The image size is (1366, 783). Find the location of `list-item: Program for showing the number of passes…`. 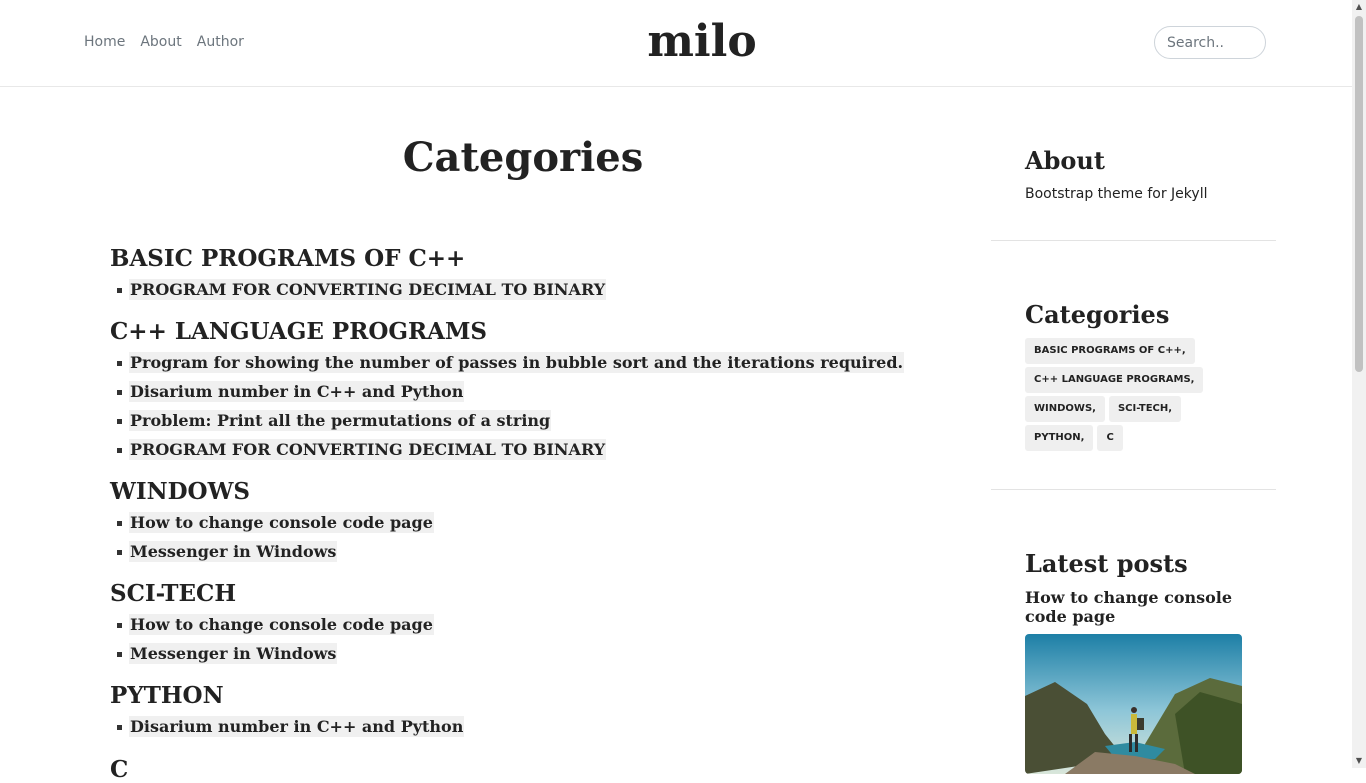

list-item: Program for showing the number of passes… is located at coordinates (511, 362).